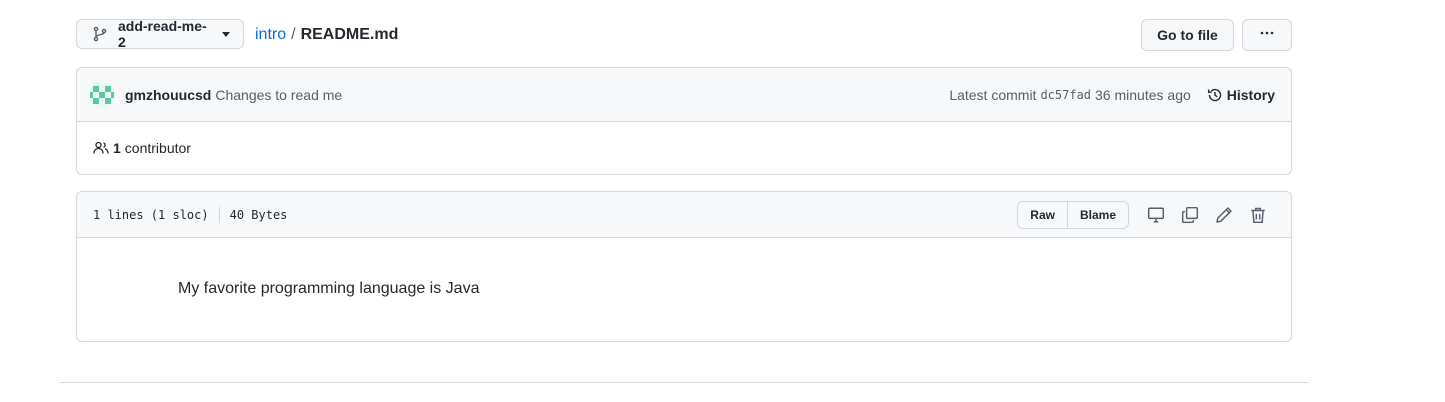  I want to click on kebab-horizontal-icon, so click(1267, 35).